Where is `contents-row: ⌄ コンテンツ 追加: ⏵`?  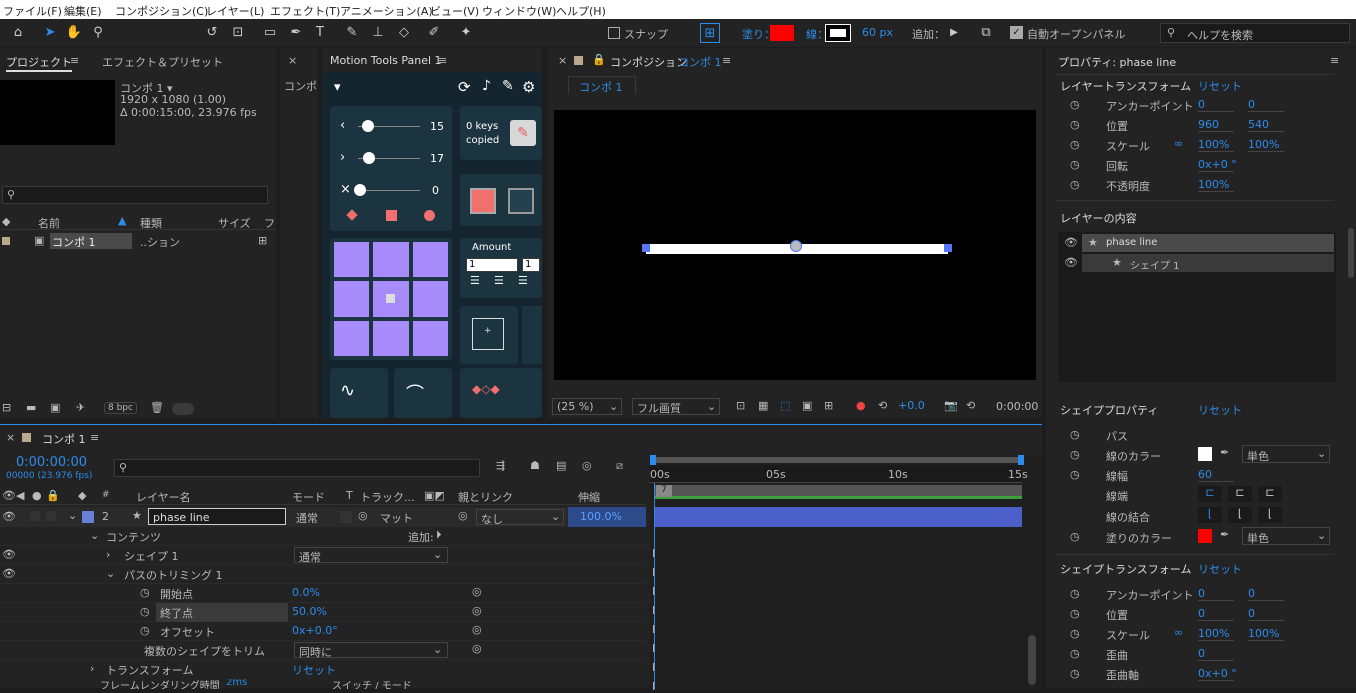
contents-row: ⌄ コンテンツ 追加: ⏵ is located at coordinates (323, 536).